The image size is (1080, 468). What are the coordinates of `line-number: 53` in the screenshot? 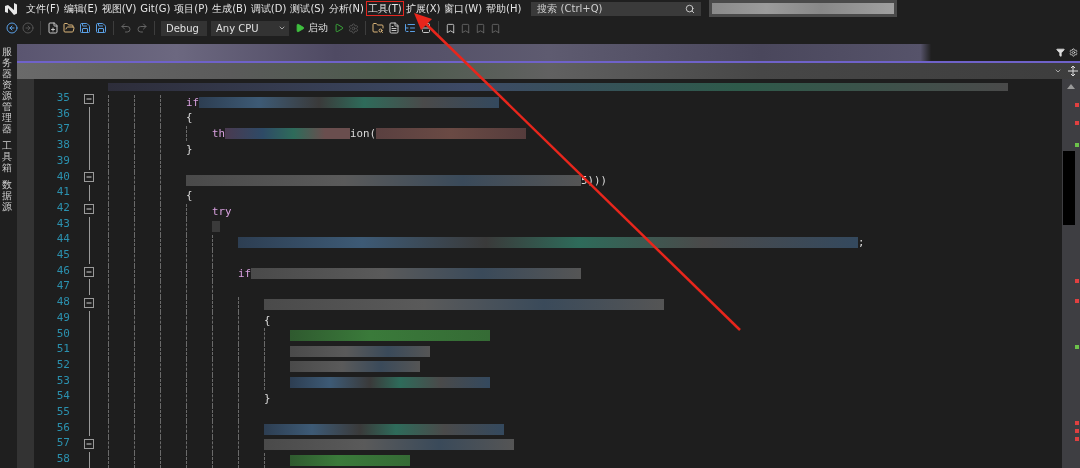 It's located at (62, 381).